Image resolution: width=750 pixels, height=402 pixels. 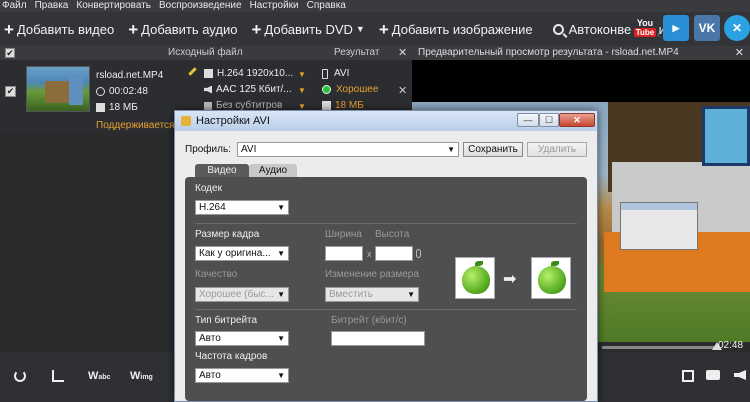 What do you see at coordinates (392, 234) in the screenshot?
I see `height-label: Высота` at bounding box center [392, 234].